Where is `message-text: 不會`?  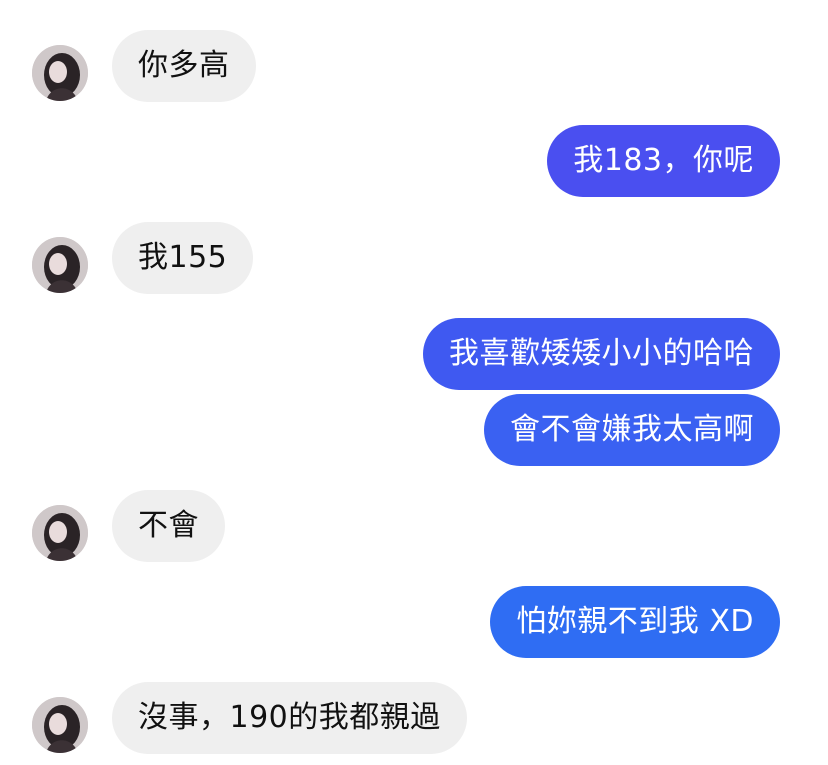 message-text: 不會 is located at coordinates (168, 525).